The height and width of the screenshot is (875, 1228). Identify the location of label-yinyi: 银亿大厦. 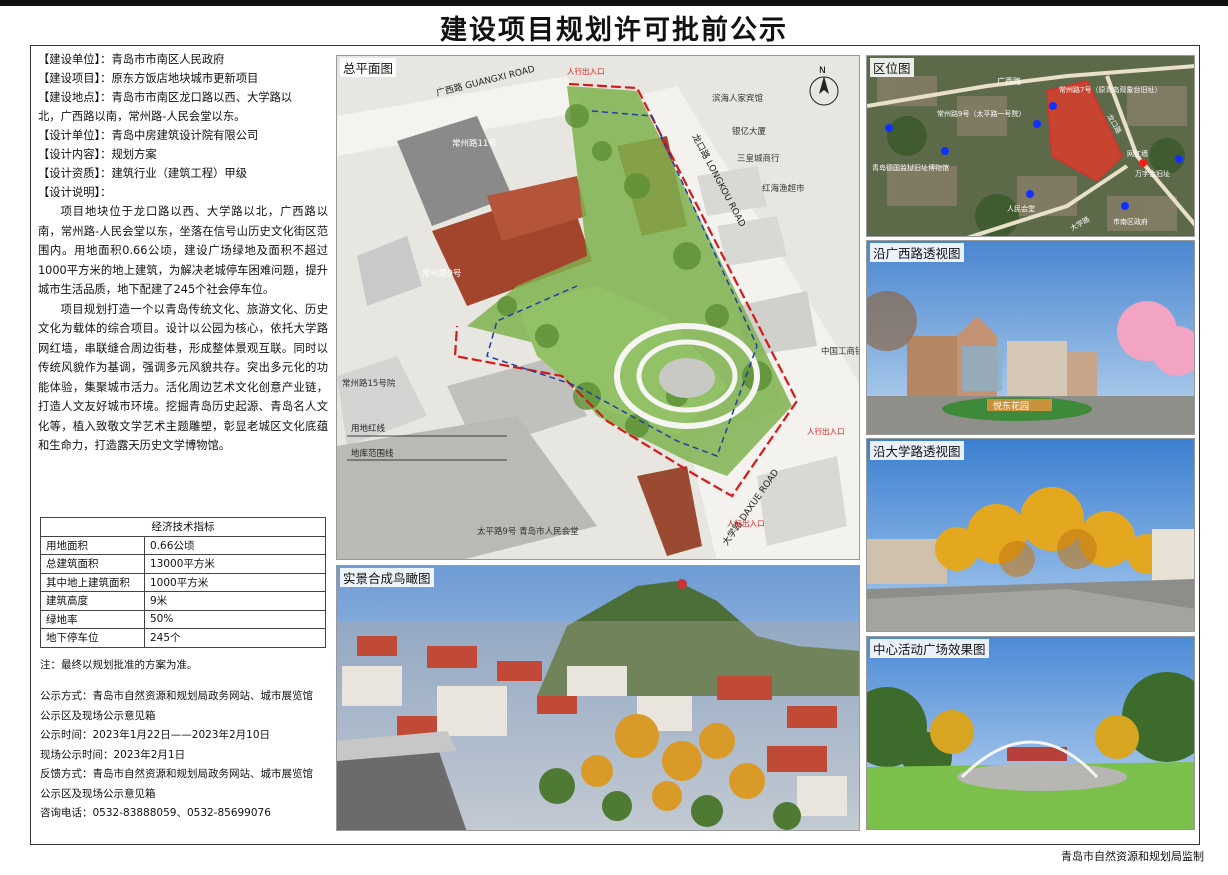
(749, 131).